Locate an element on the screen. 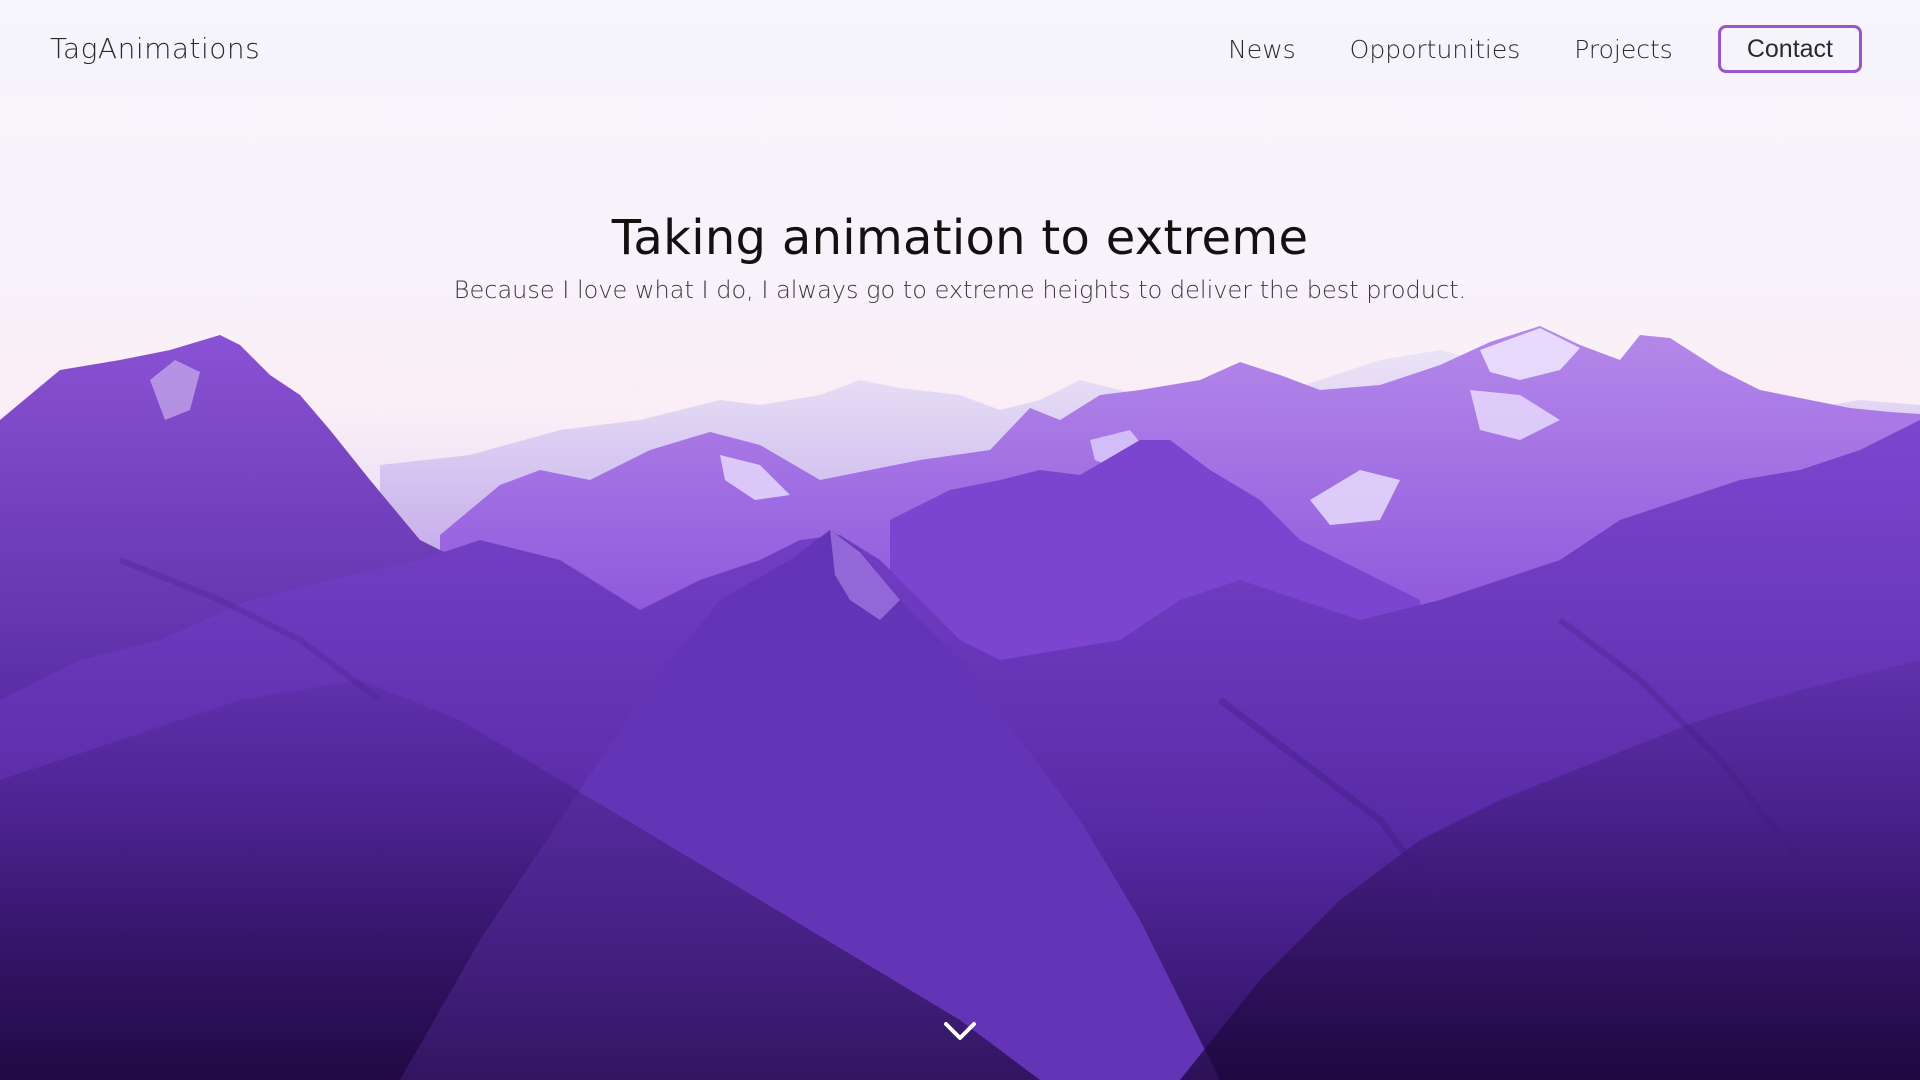  nav-link-opportunities: Opportunities is located at coordinates (1435, 49).